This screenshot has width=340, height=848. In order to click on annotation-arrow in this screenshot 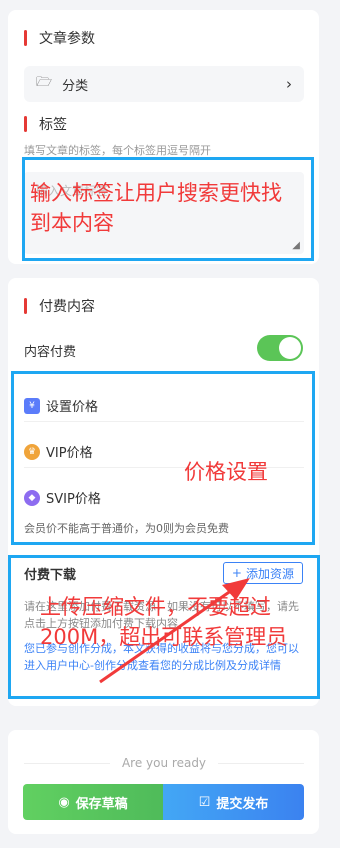, I will do `click(174, 631)`.